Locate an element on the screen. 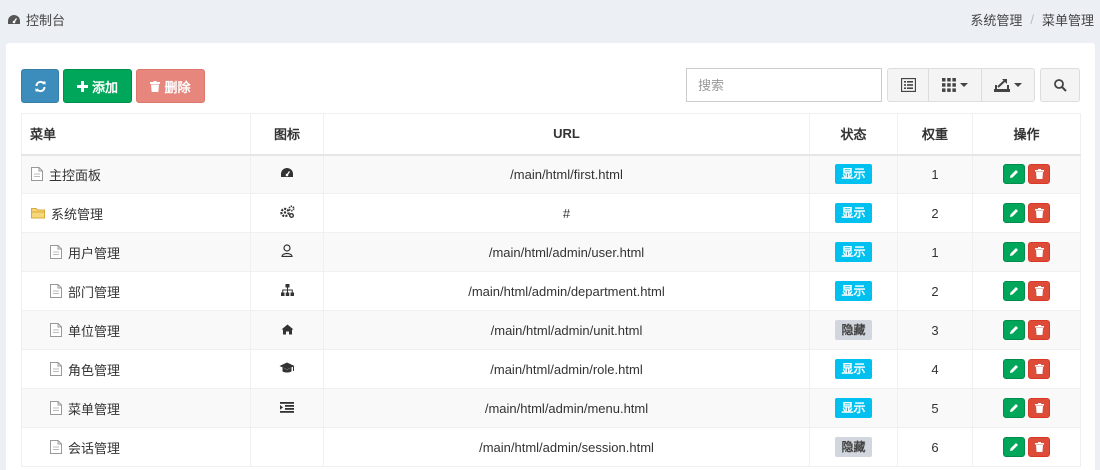 Image resolution: width=1100 pixels, height=470 pixels. column-header-status: 状态 is located at coordinates (853, 134).